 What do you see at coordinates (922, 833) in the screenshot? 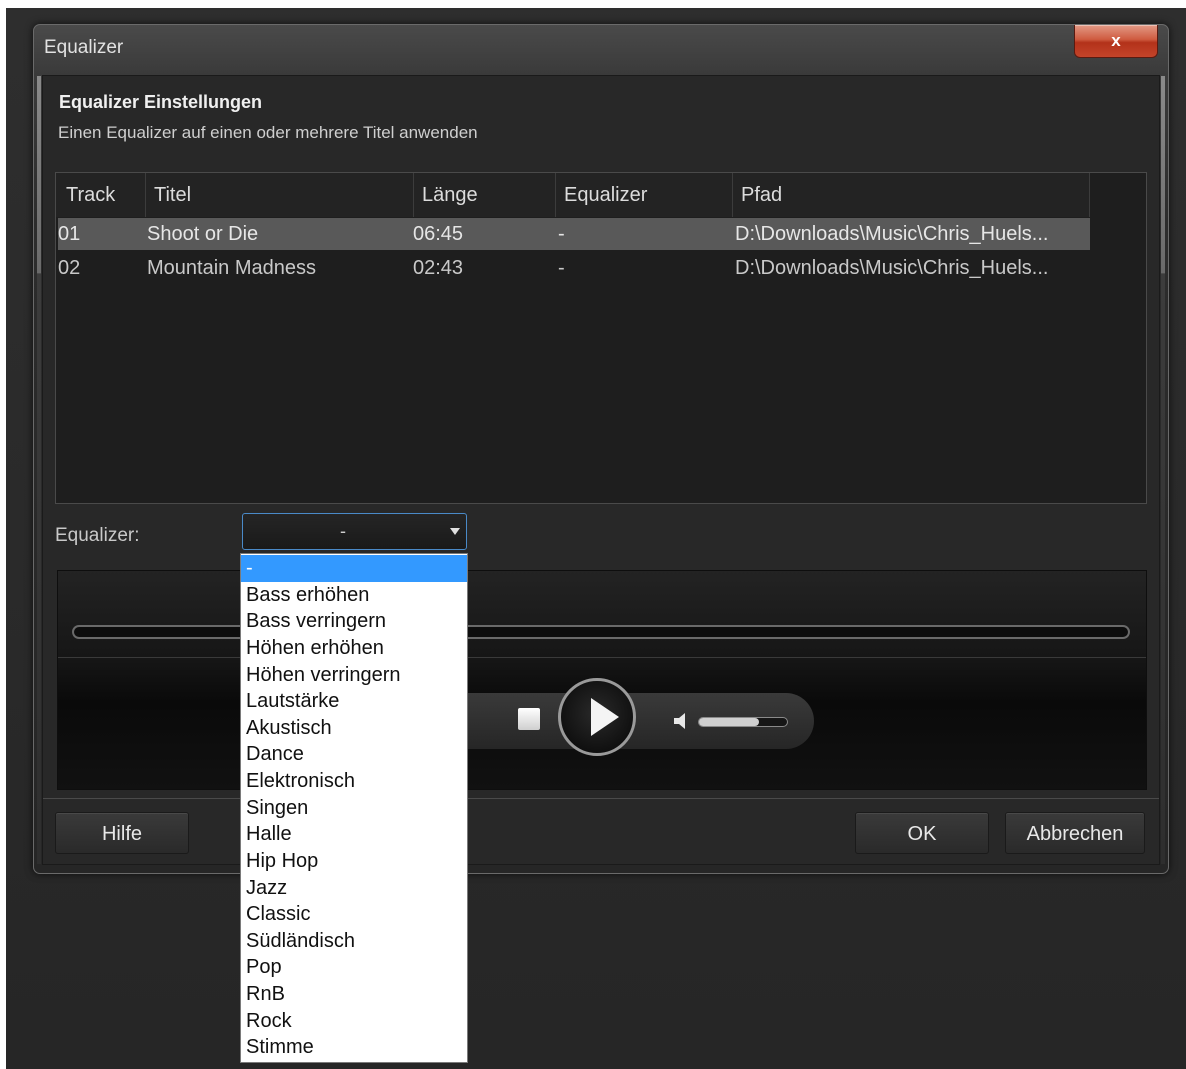
I see `ok-button: OK` at bounding box center [922, 833].